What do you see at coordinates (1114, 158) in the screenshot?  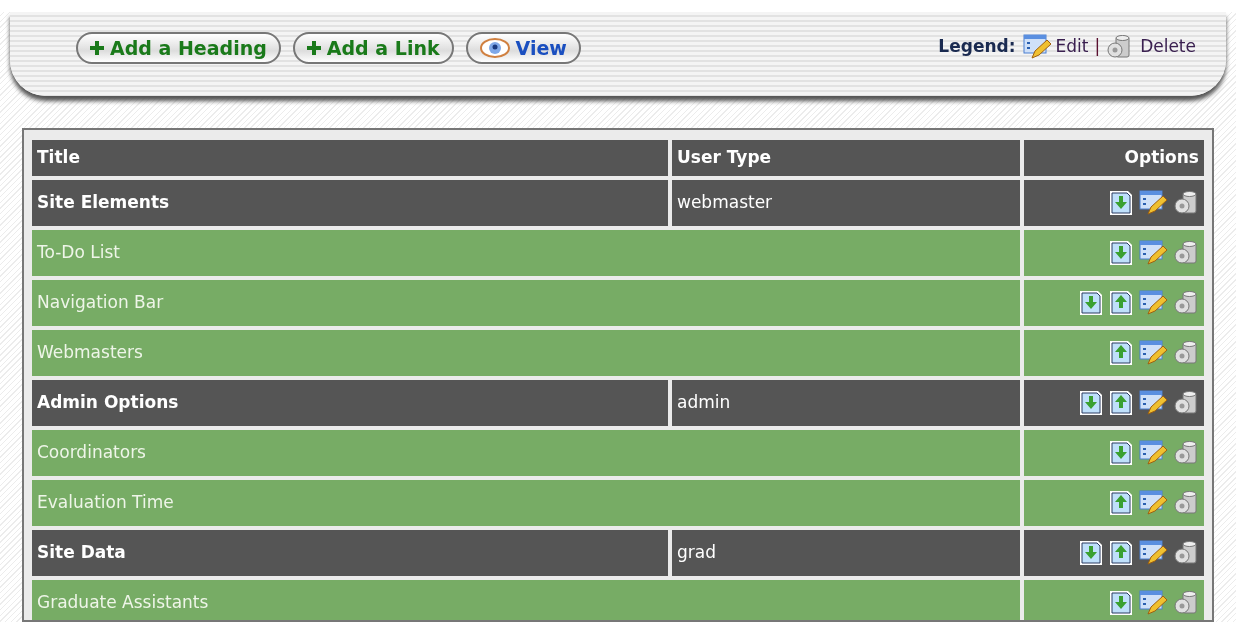 I see `column-header: Options` at bounding box center [1114, 158].